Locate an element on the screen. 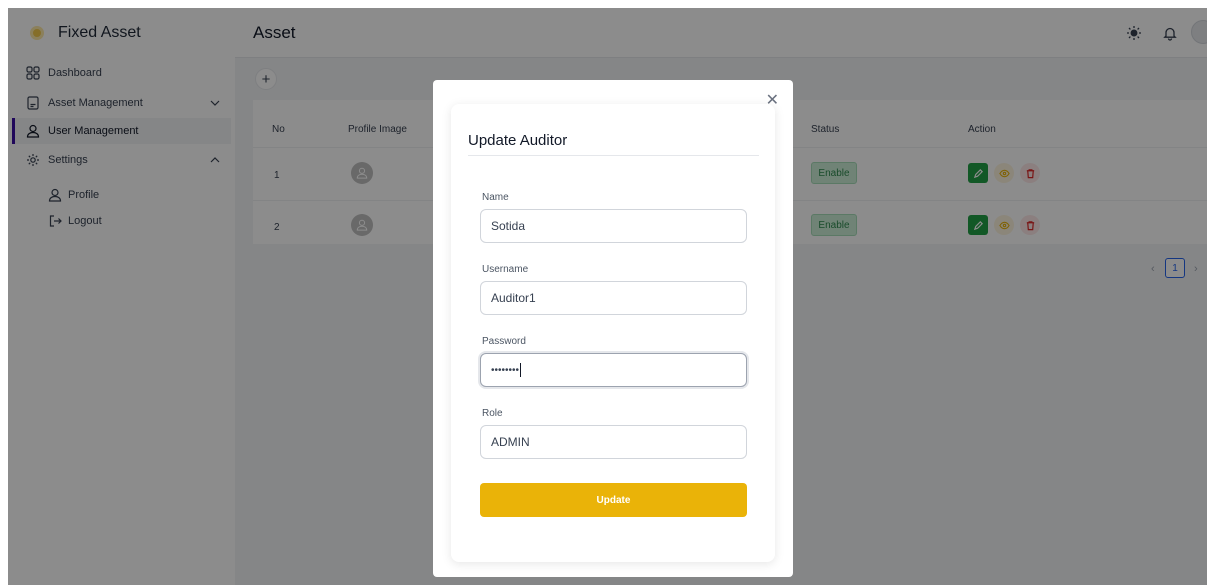 The image size is (1207, 585). username-label: Username is located at coordinates (505, 269).